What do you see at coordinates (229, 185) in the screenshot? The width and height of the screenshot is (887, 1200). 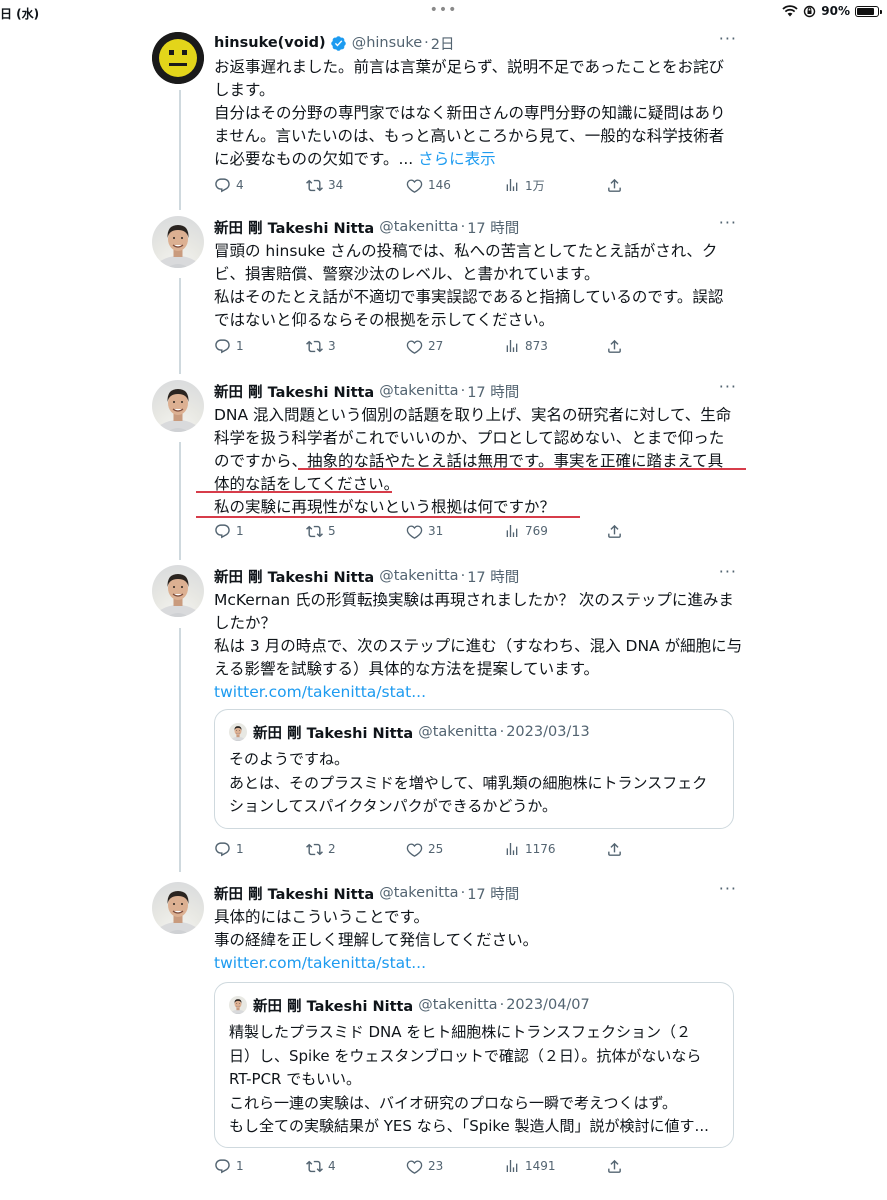 I see `reply-button: 4` at bounding box center [229, 185].